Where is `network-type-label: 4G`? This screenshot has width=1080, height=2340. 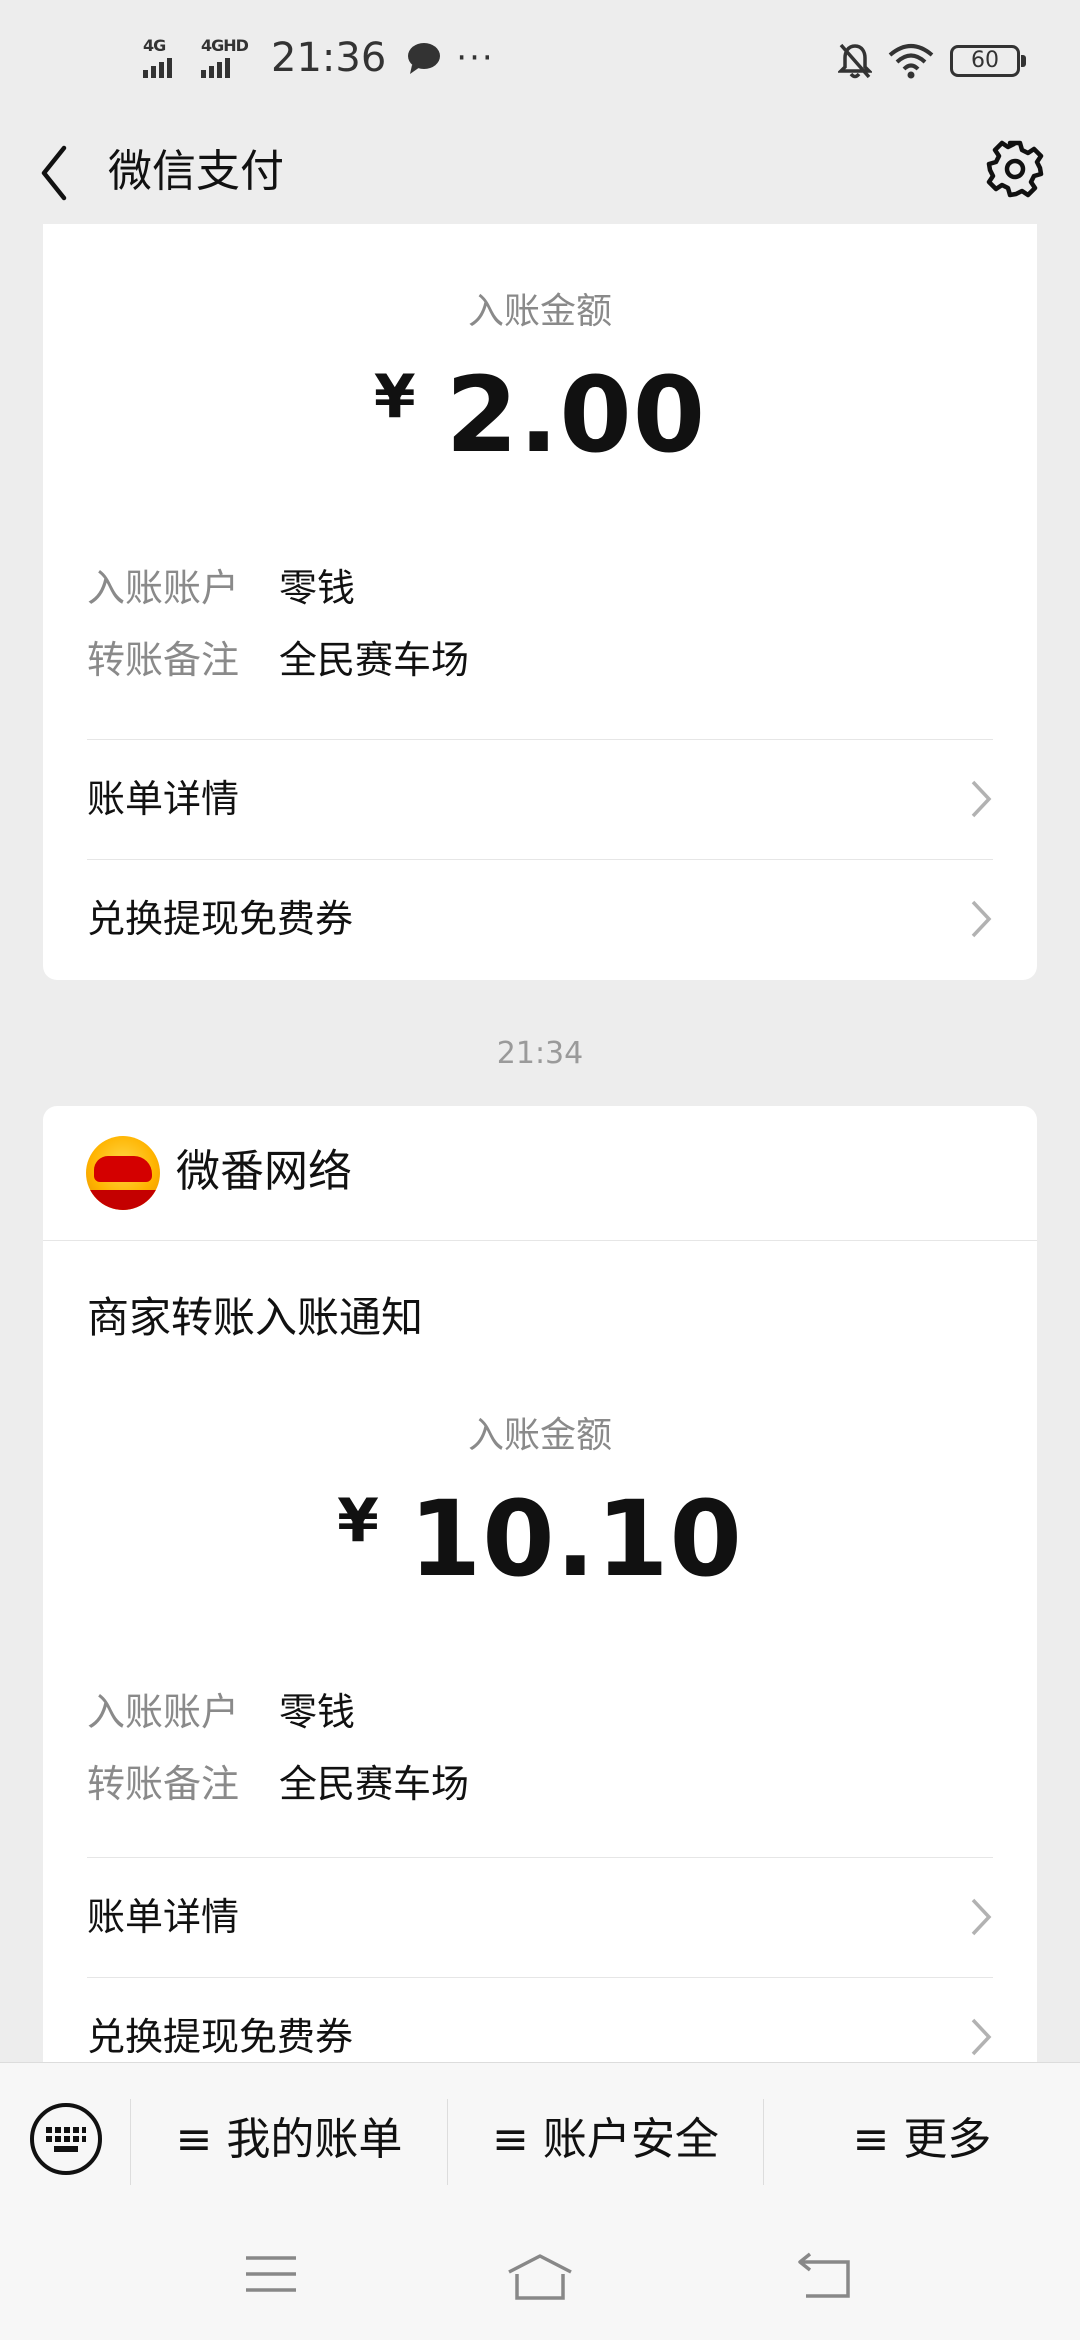 network-type-label: 4G is located at coordinates (154, 45).